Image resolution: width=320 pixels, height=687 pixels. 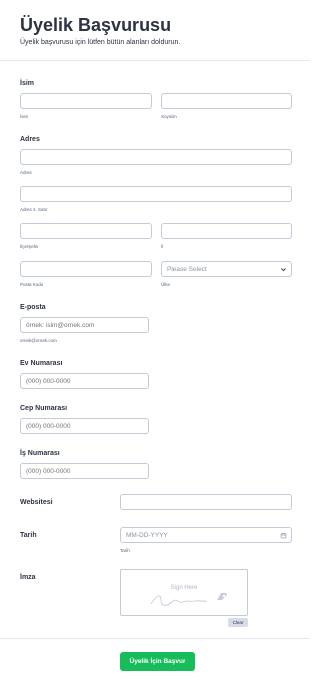 I want to click on zip-input, so click(x=86, y=269).